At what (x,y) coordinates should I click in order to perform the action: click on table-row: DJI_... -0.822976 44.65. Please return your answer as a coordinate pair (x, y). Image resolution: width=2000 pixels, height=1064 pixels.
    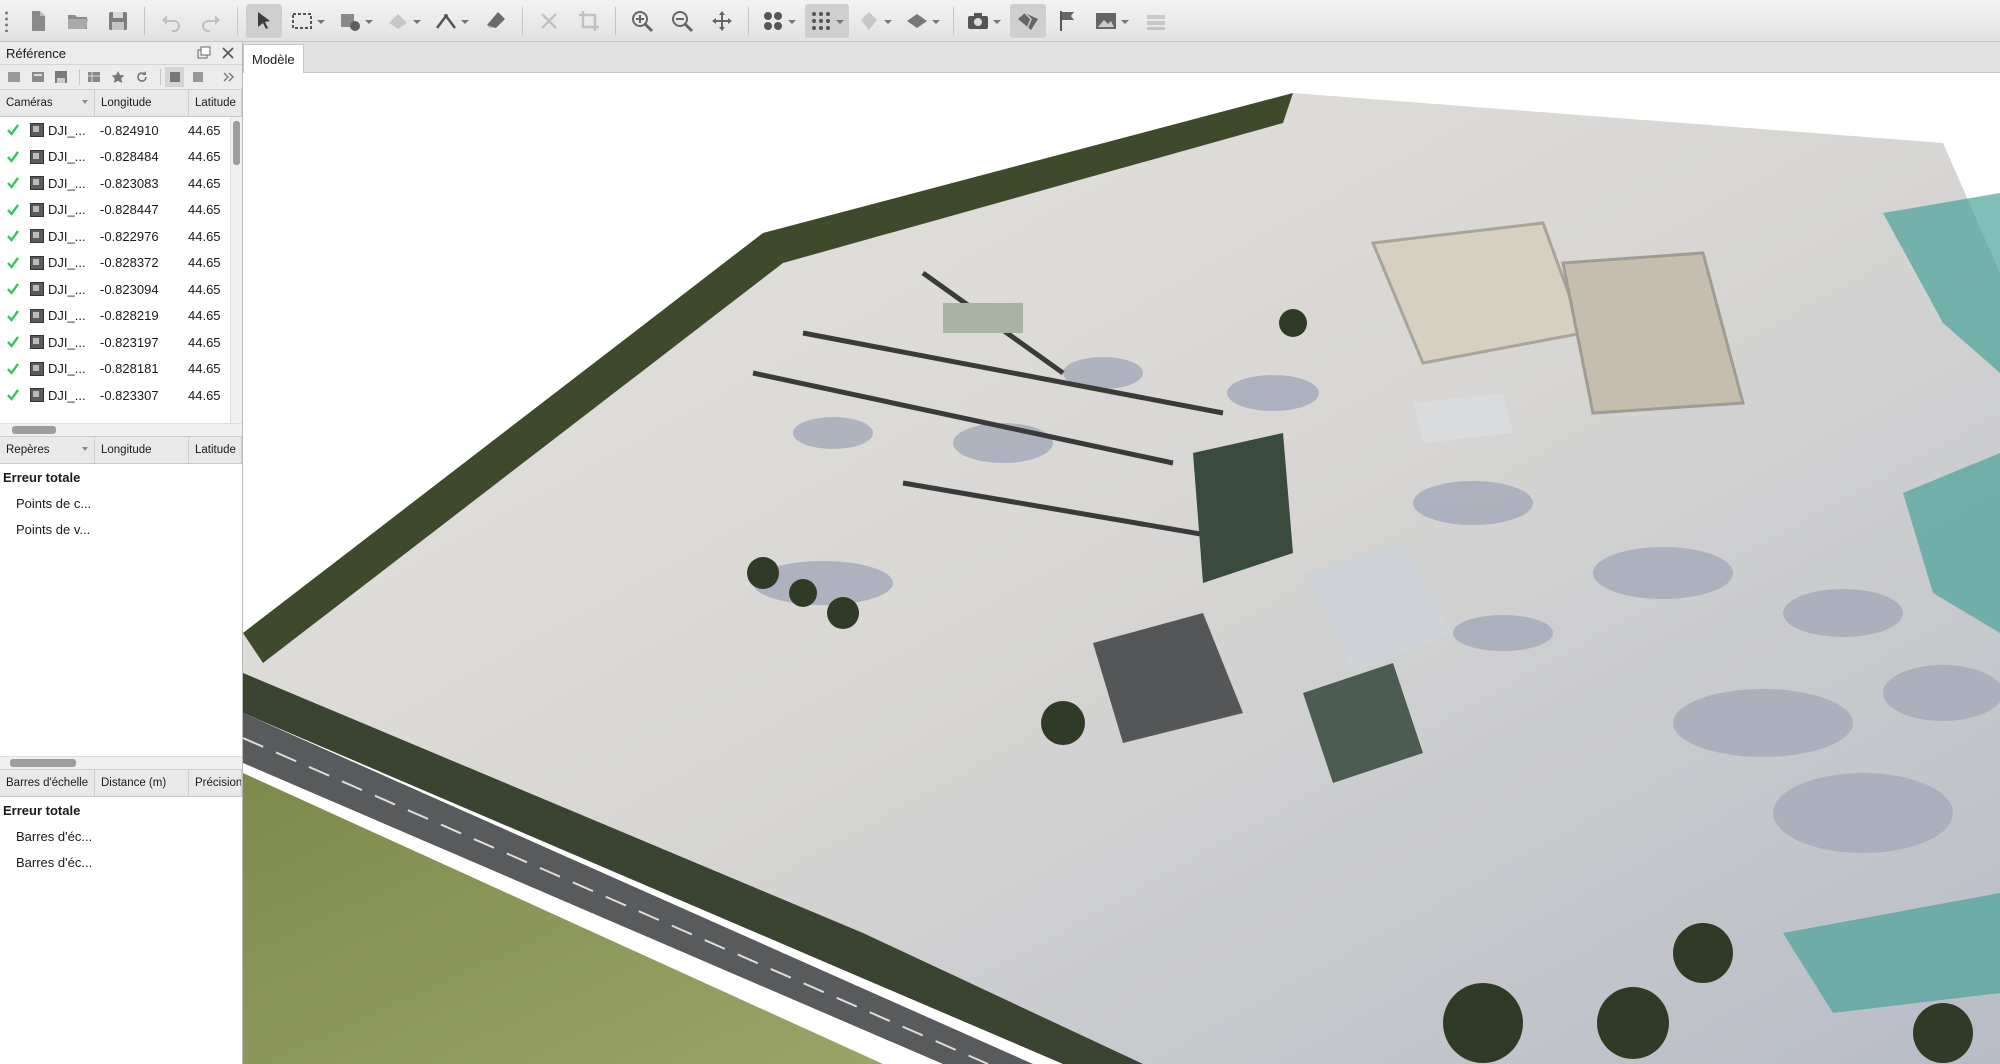
    Looking at the image, I should click on (121, 236).